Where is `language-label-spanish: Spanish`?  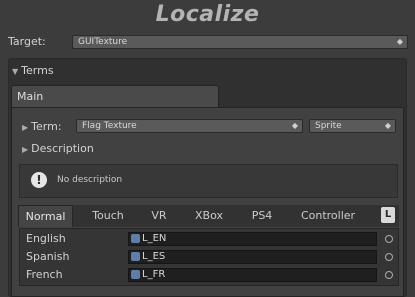 language-label-spanish: Spanish is located at coordinates (48, 256).